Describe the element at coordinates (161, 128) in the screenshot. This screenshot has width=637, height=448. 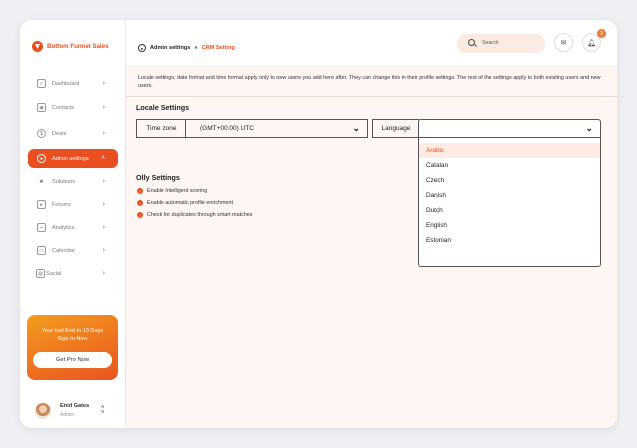
I see `timezone-label: Time zone` at that location.